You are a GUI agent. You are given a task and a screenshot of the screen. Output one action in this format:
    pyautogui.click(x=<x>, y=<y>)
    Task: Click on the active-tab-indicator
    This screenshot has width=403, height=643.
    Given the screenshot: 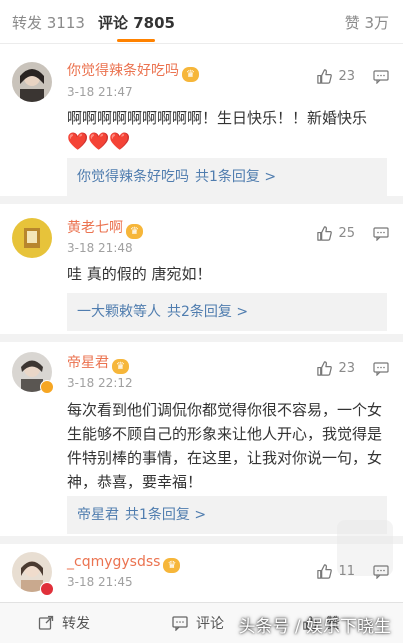 What is the action you would take?
    pyautogui.click(x=136, y=40)
    